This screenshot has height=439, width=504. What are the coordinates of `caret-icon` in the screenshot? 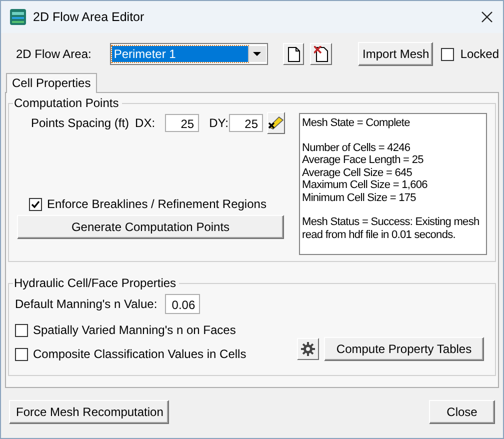 It's located at (257, 54).